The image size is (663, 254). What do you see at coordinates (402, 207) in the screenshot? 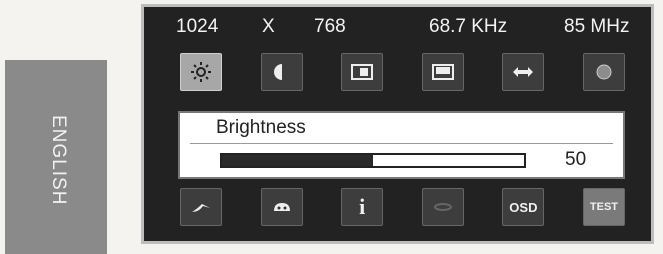
I see `bottom-icon-row: i OSD TEST` at bounding box center [402, 207].